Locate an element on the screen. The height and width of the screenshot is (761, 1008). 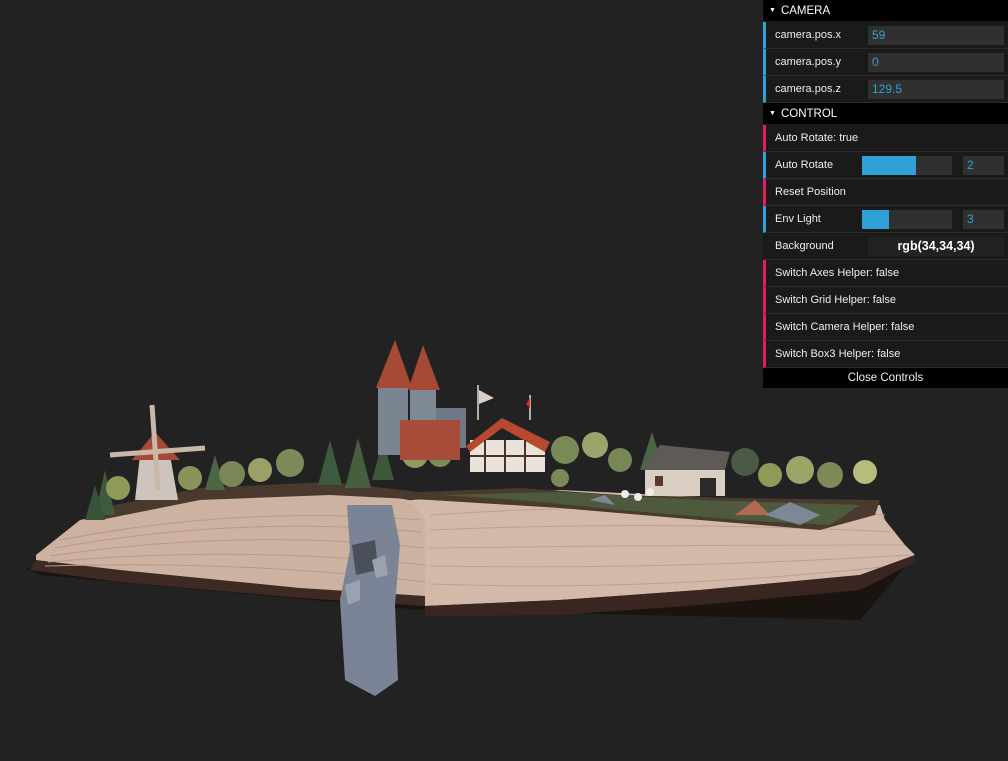
switch-camera-helper-button: Switch Camera Helper: false is located at coordinates (885, 327).